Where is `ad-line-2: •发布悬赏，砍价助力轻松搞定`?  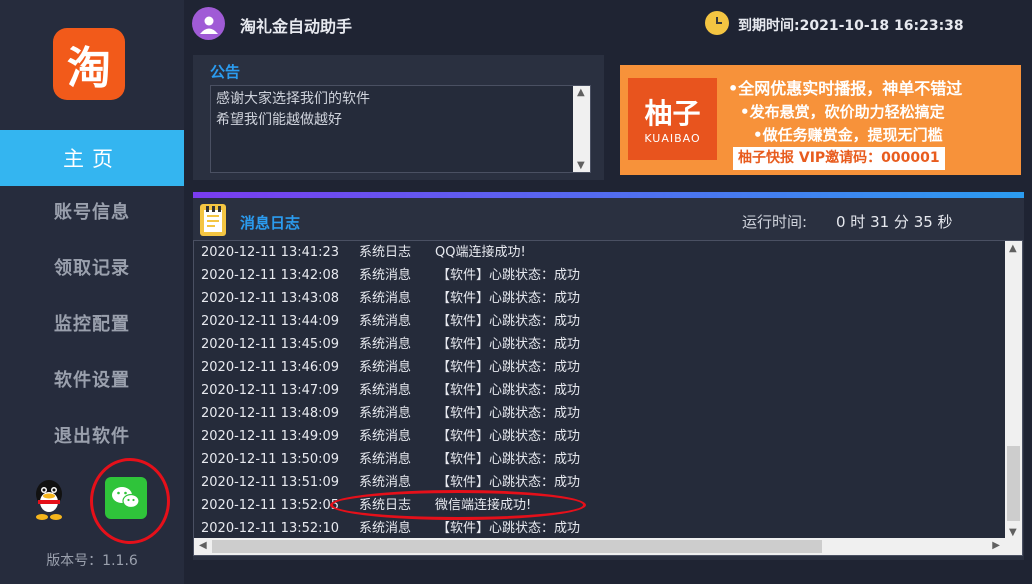
ad-line-2: •发布悬赏，砍价助力轻松搞定 is located at coordinates (842, 112).